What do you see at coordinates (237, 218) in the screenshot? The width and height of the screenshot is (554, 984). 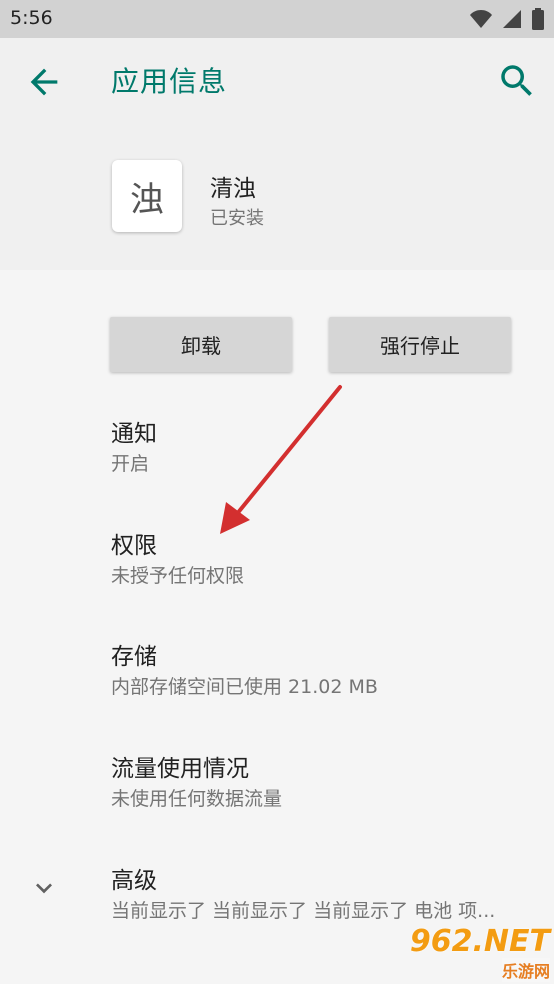 I see `app-install-status: 已安装` at bounding box center [237, 218].